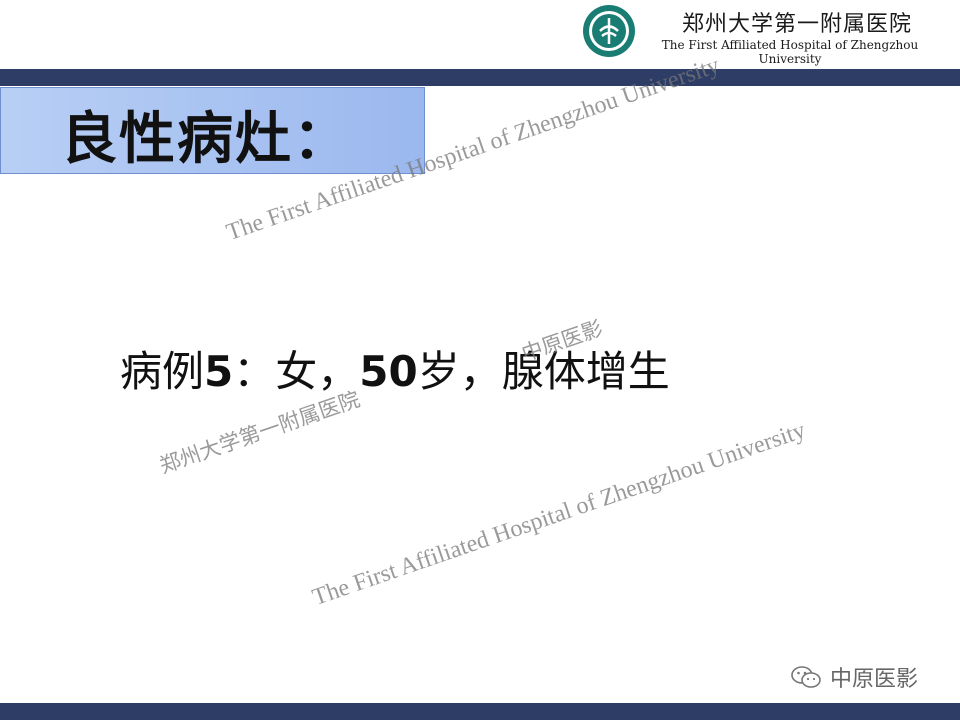  Describe the element at coordinates (874, 679) in the screenshot. I see `wechat-label: 中原医影` at that location.